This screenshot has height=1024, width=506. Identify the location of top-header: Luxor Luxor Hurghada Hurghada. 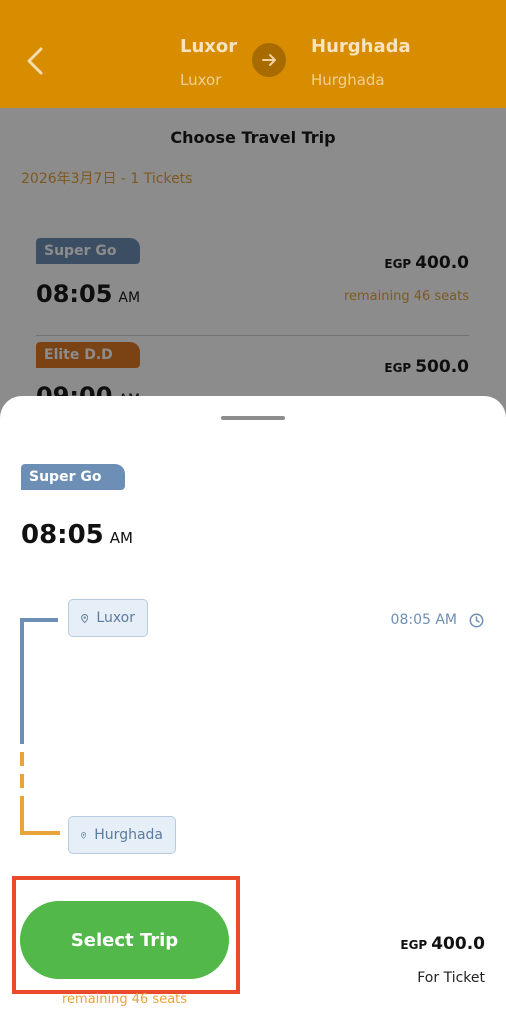
(253, 54).